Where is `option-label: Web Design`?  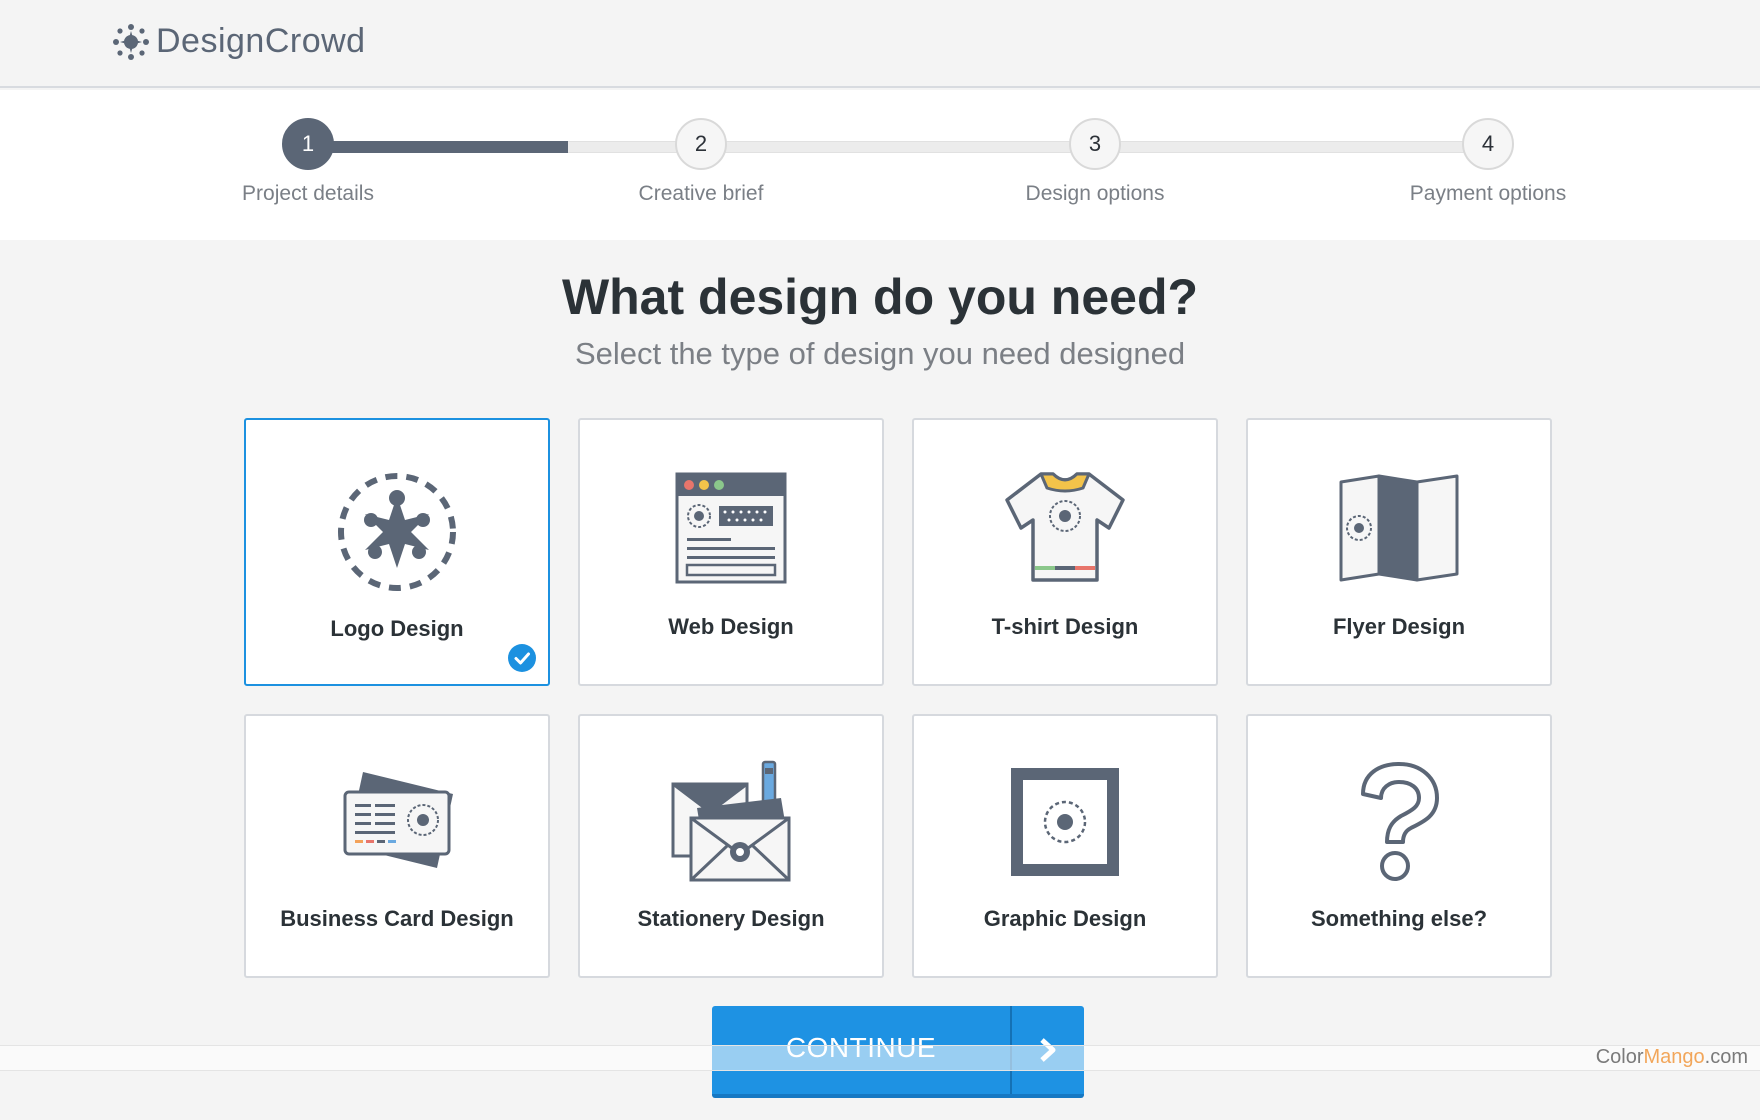 option-label: Web Design is located at coordinates (731, 626).